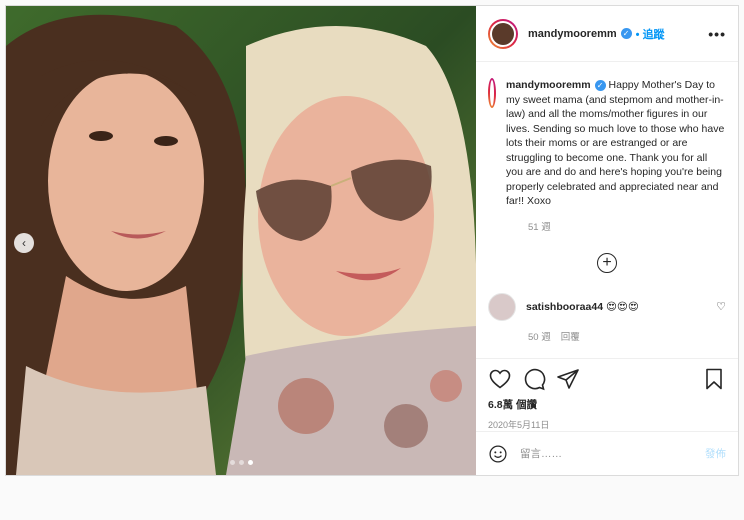  What do you see at coordinates (572, 34) in the screenshot?
I see `username-link: mandymooremm` at bounding box center [572, 34].